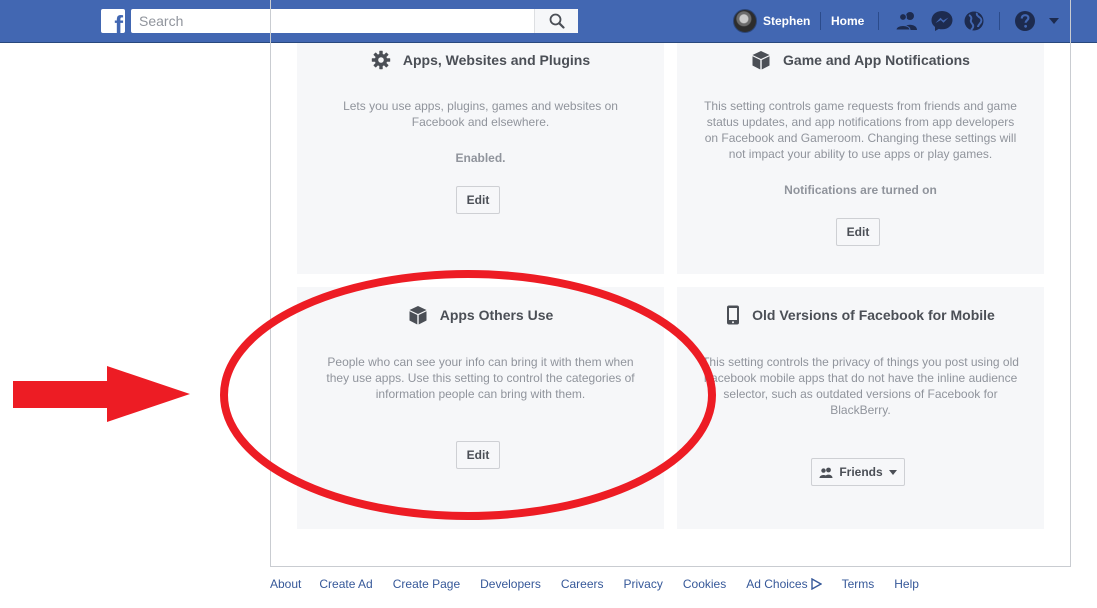 Image resolution: width=1097 pixels, height=608 pixels. What do you see at coordinates (826, 472) in the screenshot?
I see `friends-icon` at bounding box center [826, 472].